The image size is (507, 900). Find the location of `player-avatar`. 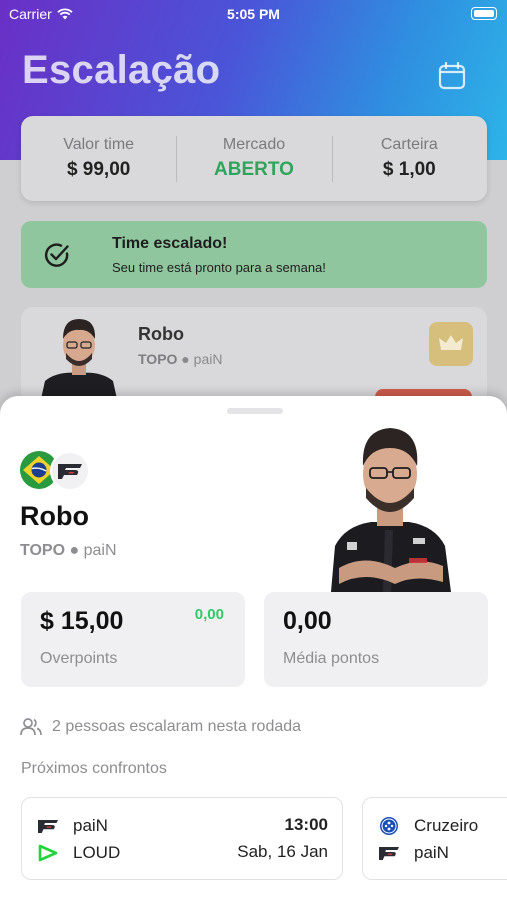

player-avatar is located at coordinates (79, 359).